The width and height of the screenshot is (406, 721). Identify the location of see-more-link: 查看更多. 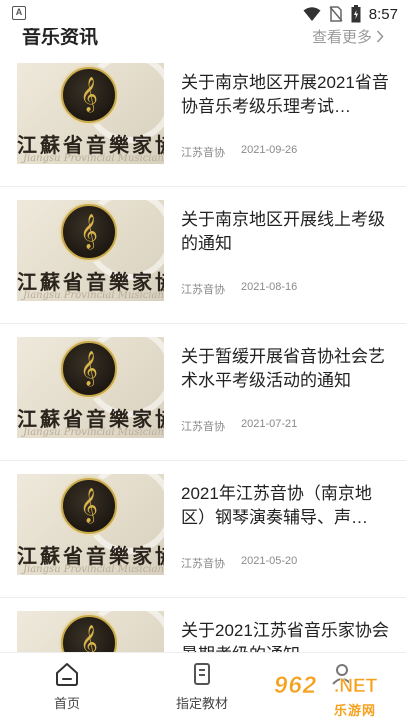
(348, 36).